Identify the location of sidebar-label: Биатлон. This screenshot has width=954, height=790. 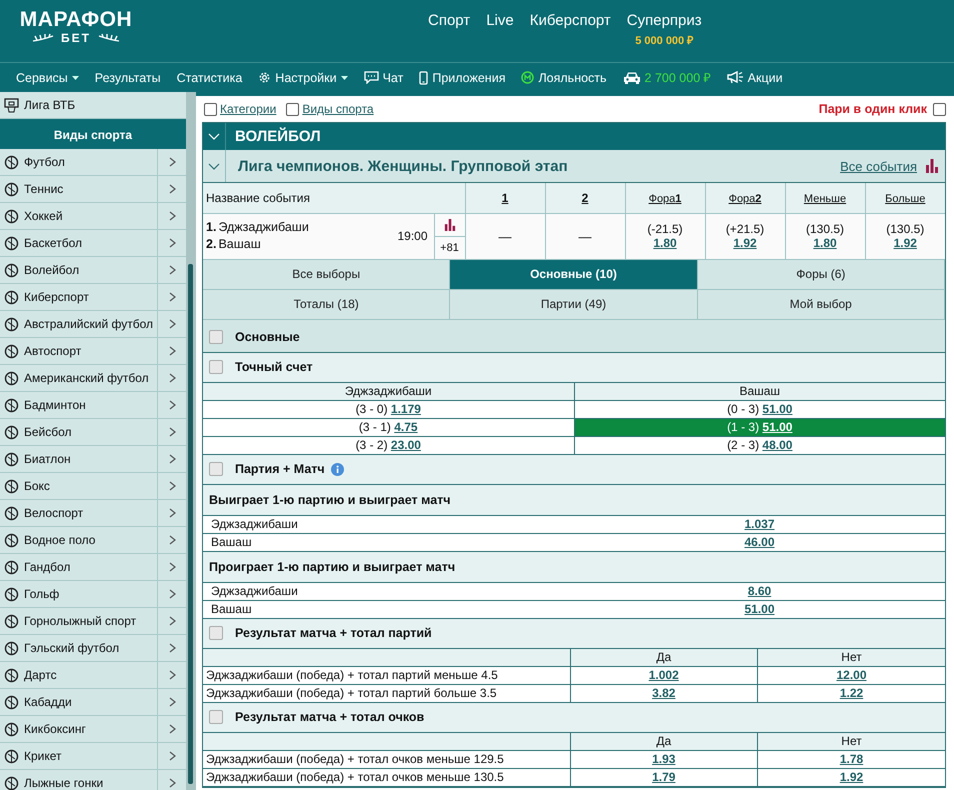
(48, 459).